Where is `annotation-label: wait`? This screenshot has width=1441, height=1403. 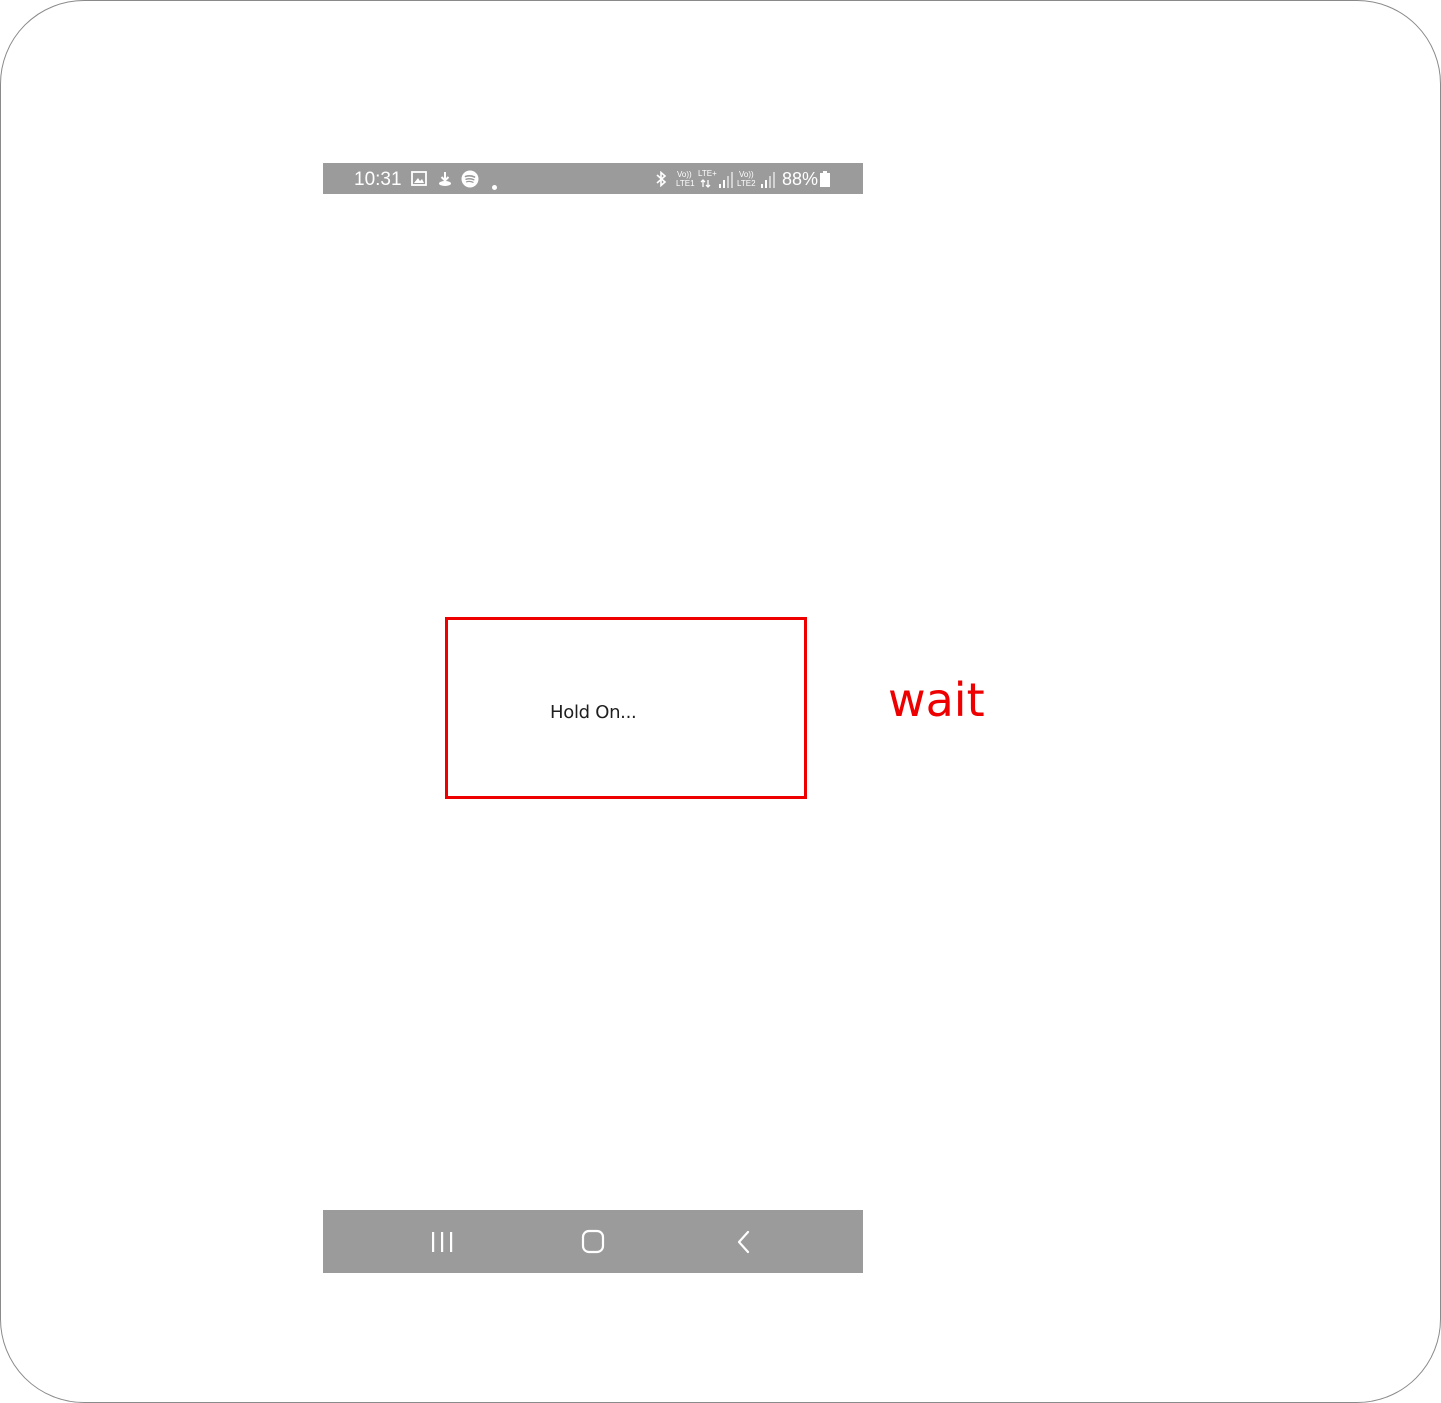 annotation-label: wait is located at coordinates (936, 700).